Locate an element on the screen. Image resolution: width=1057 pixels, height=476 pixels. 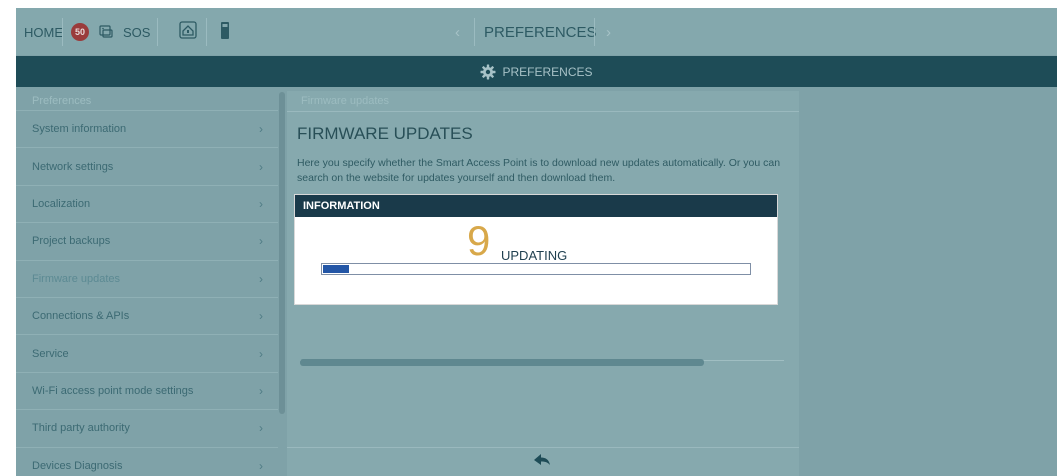
sidebar-item-label: Wi-Fi access point mode settings is located at coordinates (113, 390).